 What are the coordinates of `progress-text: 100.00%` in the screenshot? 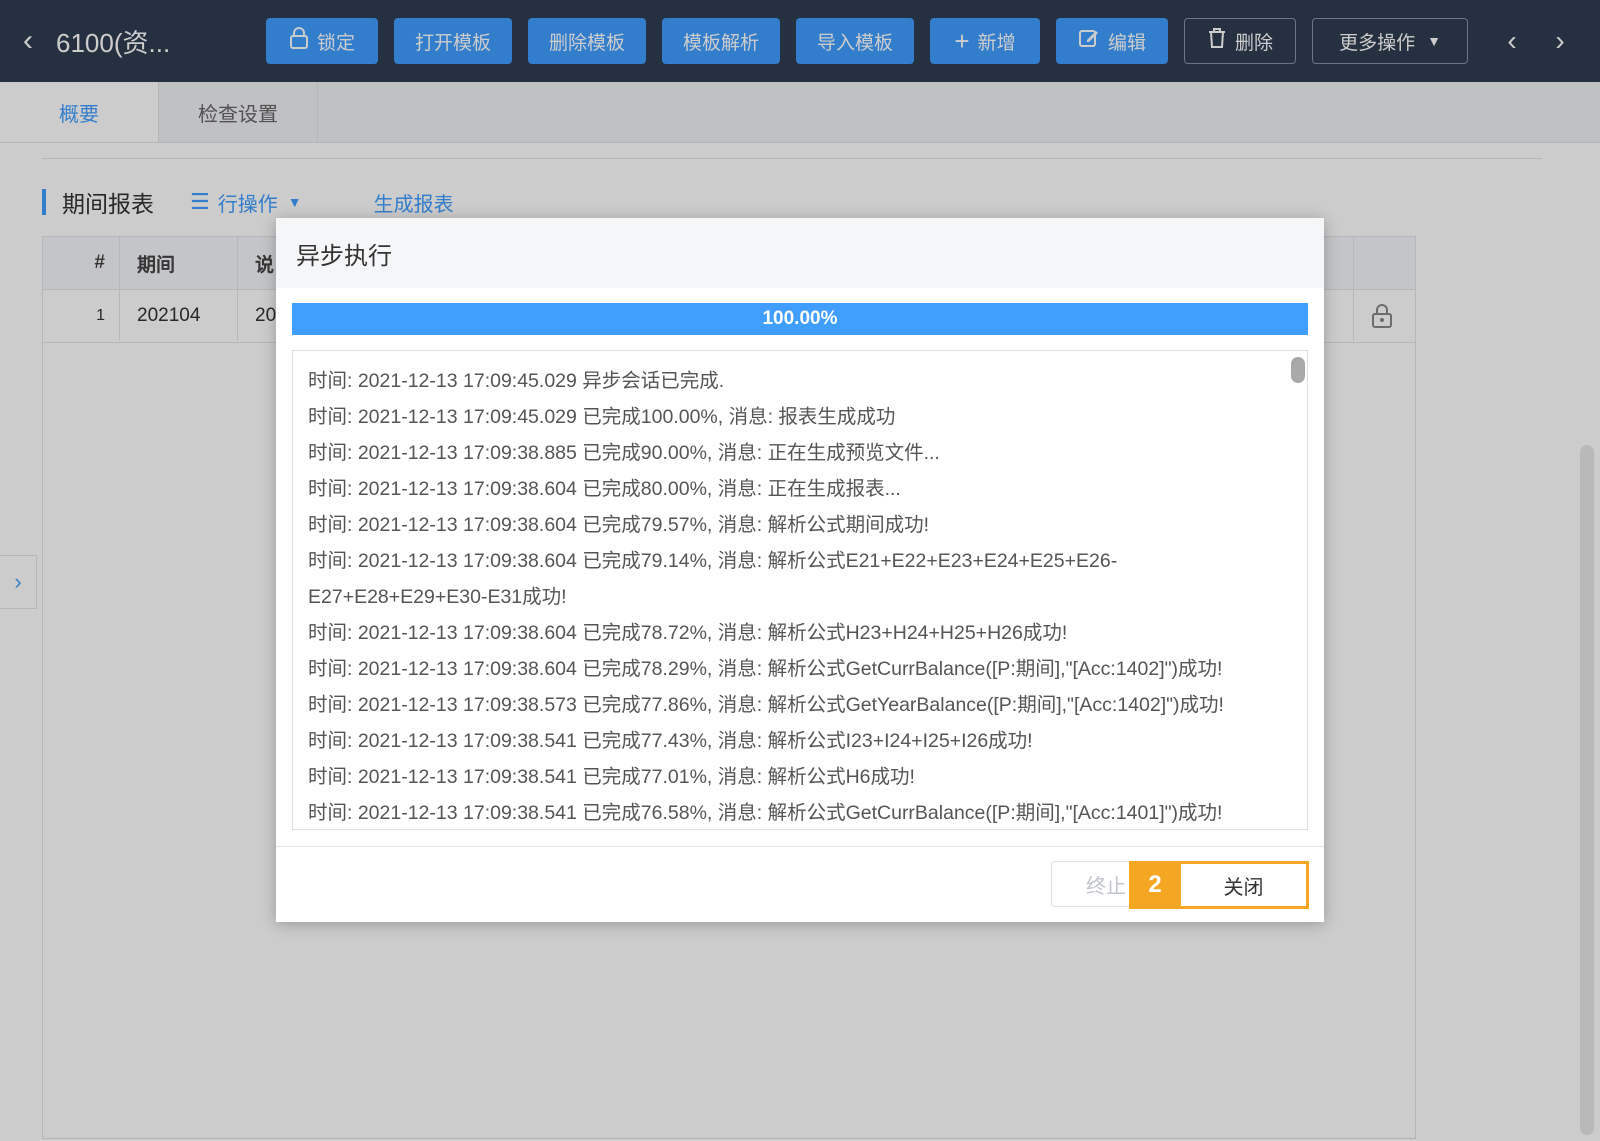 It's located at (800, 318).